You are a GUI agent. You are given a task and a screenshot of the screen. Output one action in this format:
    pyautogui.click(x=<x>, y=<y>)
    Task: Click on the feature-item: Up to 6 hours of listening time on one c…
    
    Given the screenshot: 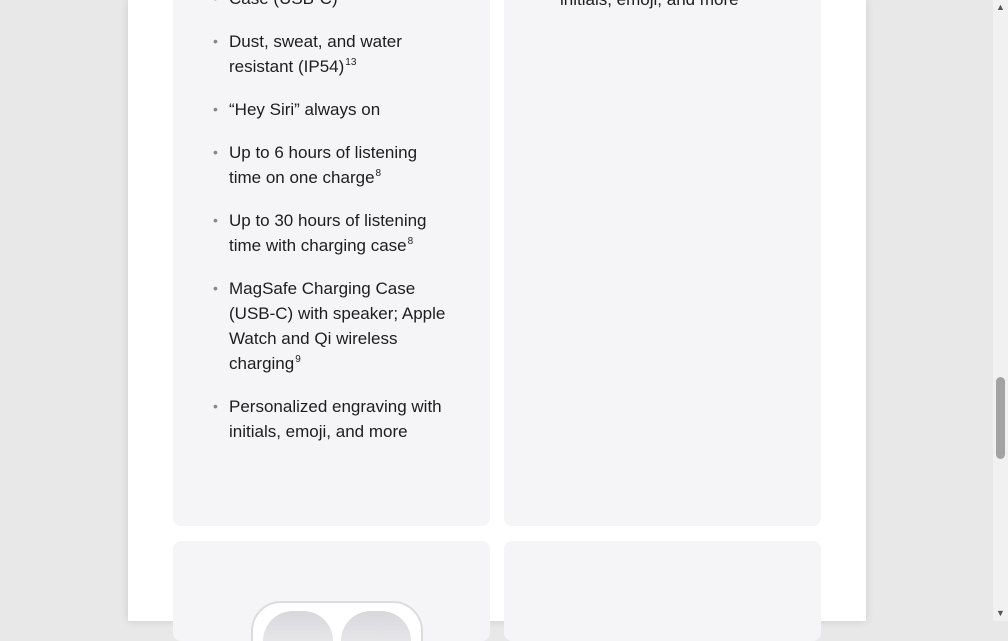 What is the action you would take?
    pyautogui.click(x=333, y=165)
    